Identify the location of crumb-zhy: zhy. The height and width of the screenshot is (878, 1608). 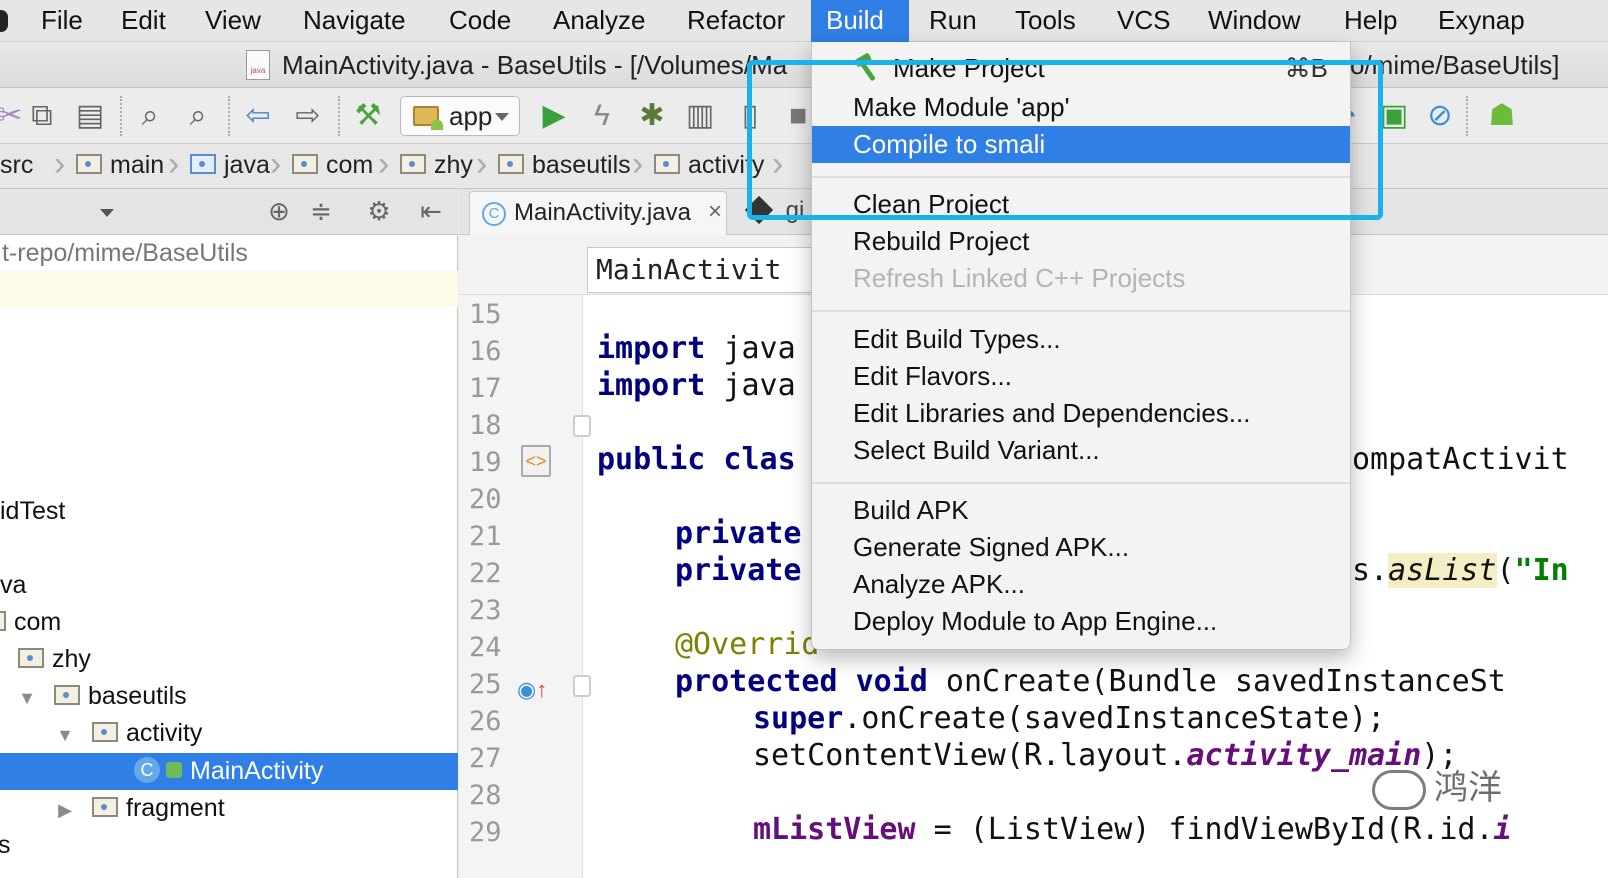
(436, 166).